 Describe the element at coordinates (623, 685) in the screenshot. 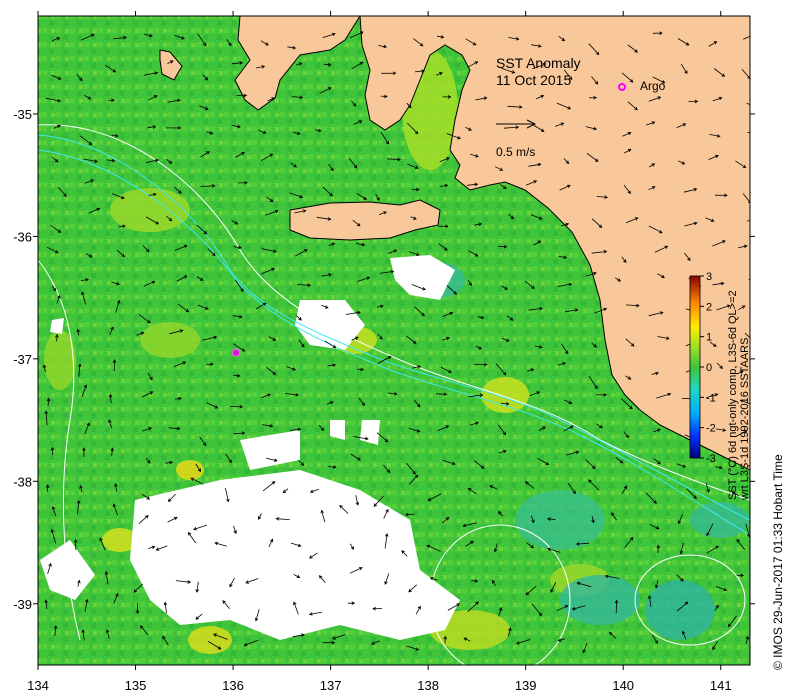

I see `x-tick-label: 140` at that location.